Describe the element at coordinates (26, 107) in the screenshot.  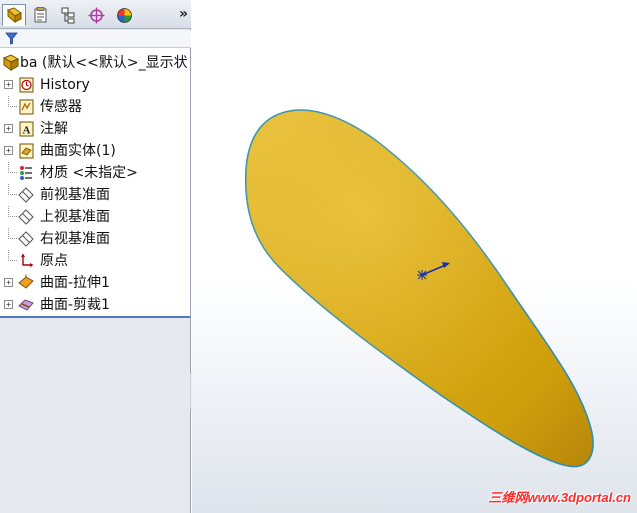
I see `sensor-icon` at that location.